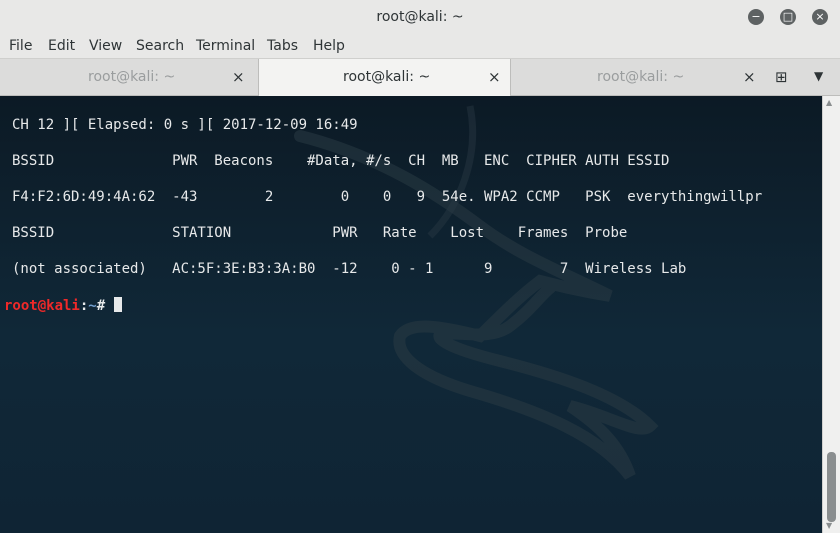 The image size is (840, 533). What do you see at coordinates (829, 102) in the screenshot?
I see `scroll-up-icon: ▲` at bounding box center [829, 102].